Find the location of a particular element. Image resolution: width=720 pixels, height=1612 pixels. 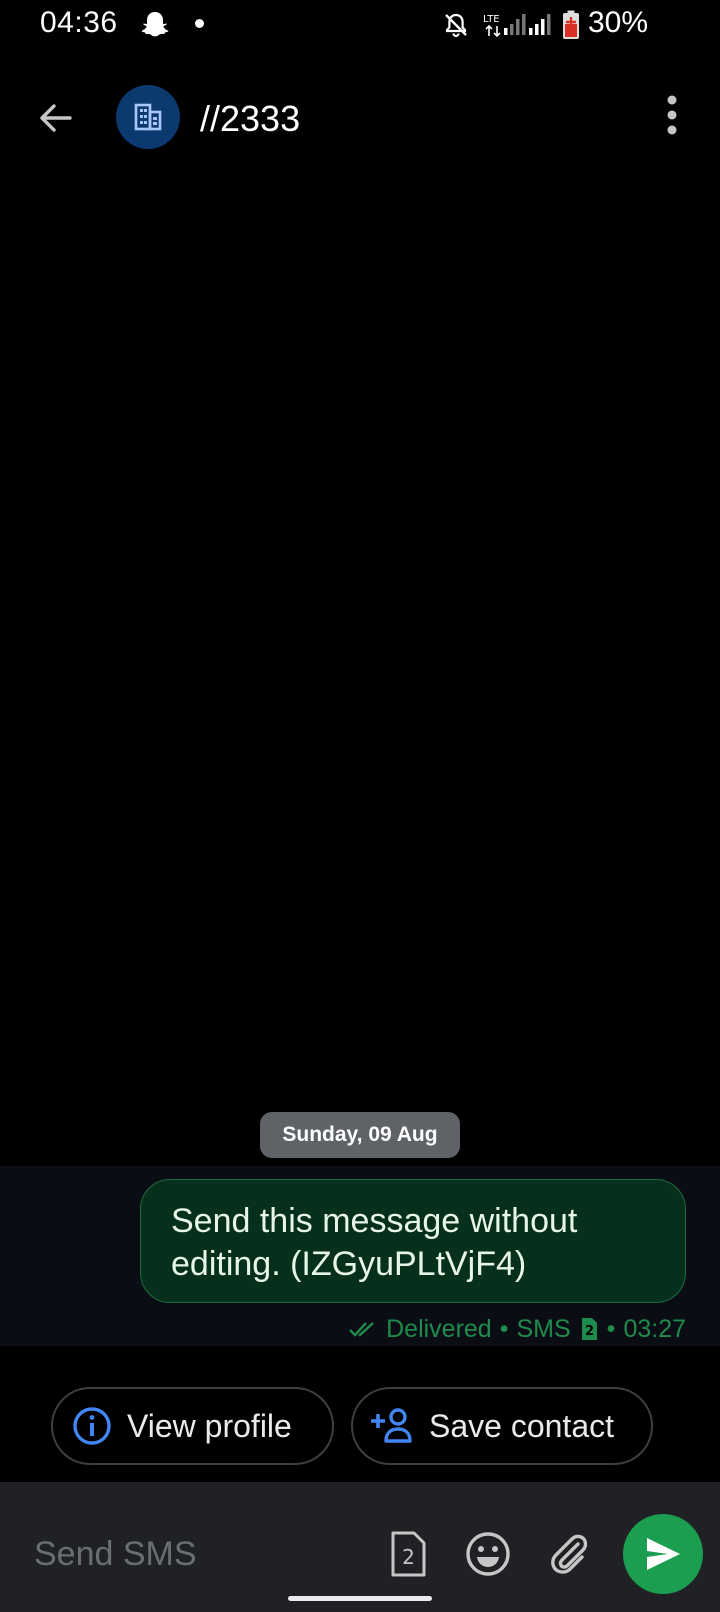

battery-charging-icon is located at coordinates (571, 24).